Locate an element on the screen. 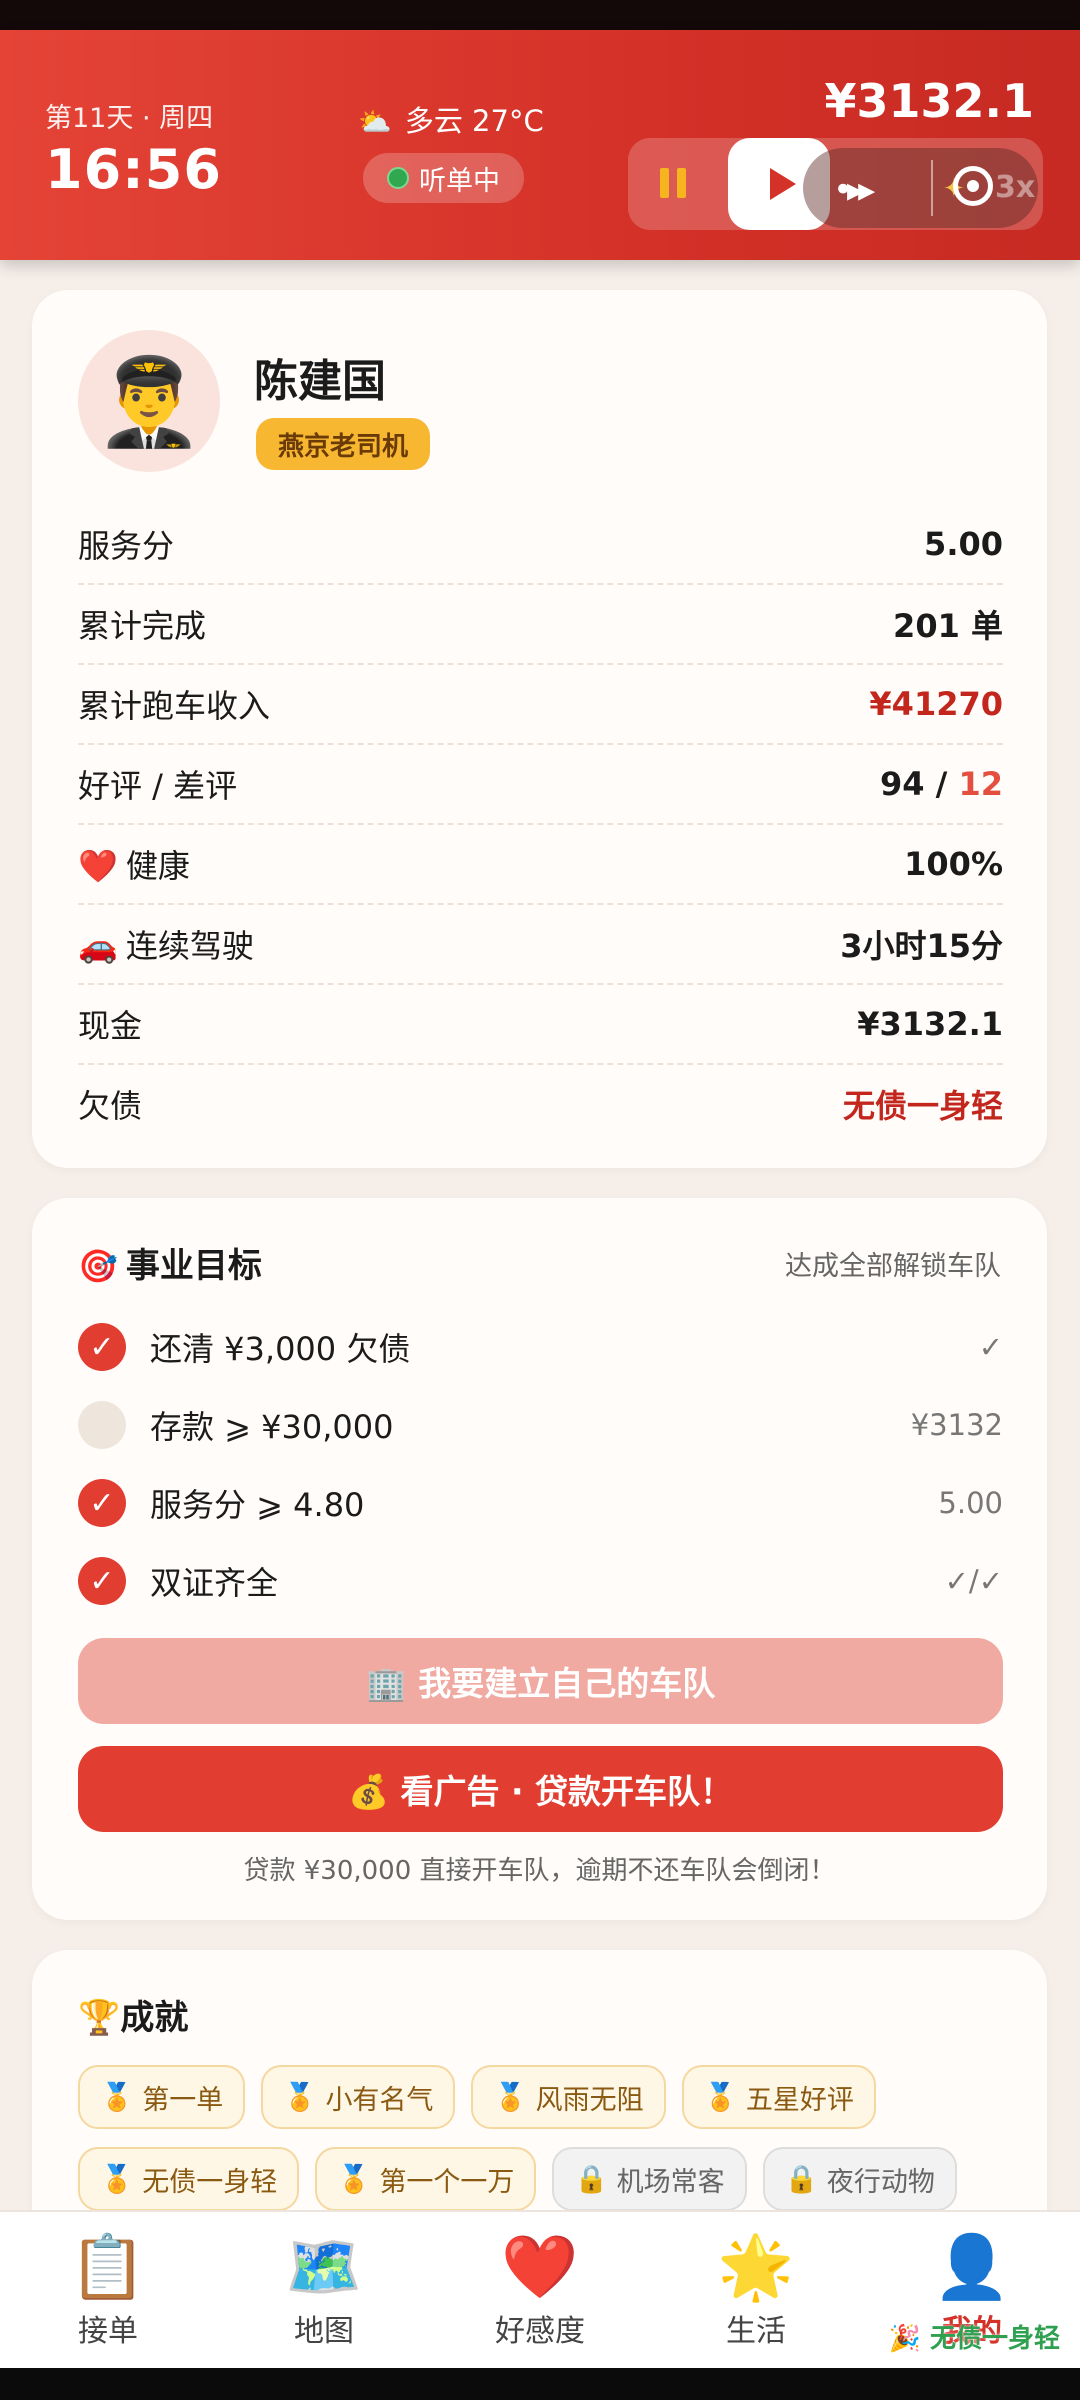 The width and height of the screenshot is (1080, 2400). bad-review-count: 12 is located at coordinates (980, 784).